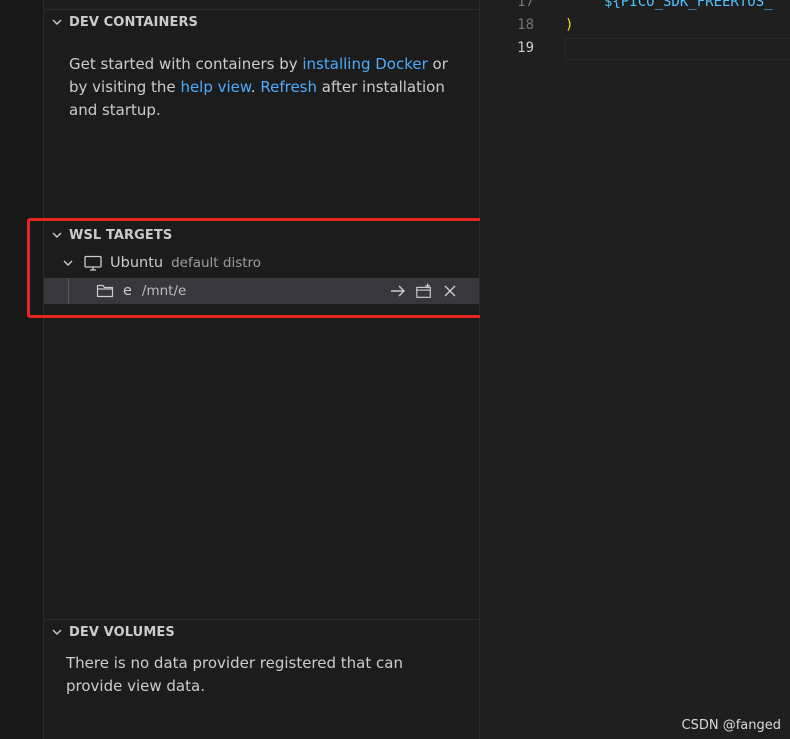  I want to click on installing-docker-link: installing Docker, so click(364, 64).